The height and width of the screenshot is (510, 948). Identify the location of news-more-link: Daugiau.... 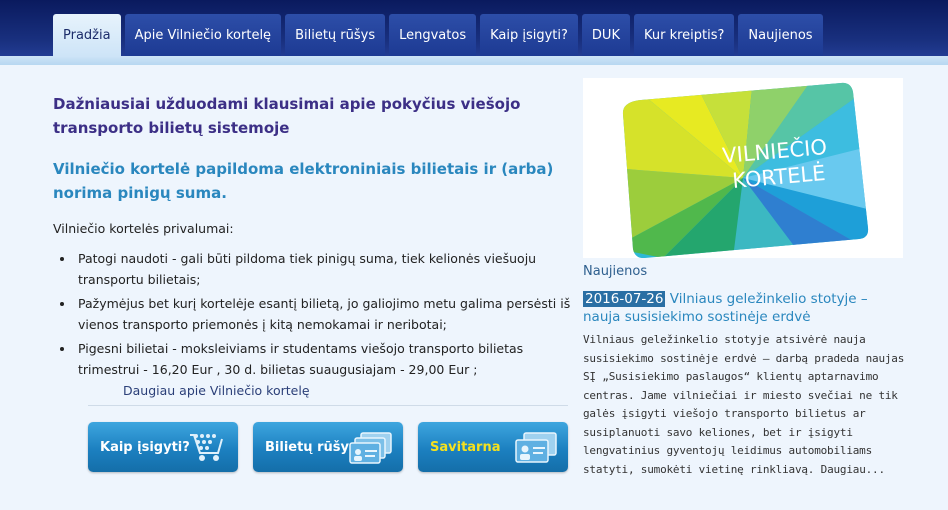
(853, 469).